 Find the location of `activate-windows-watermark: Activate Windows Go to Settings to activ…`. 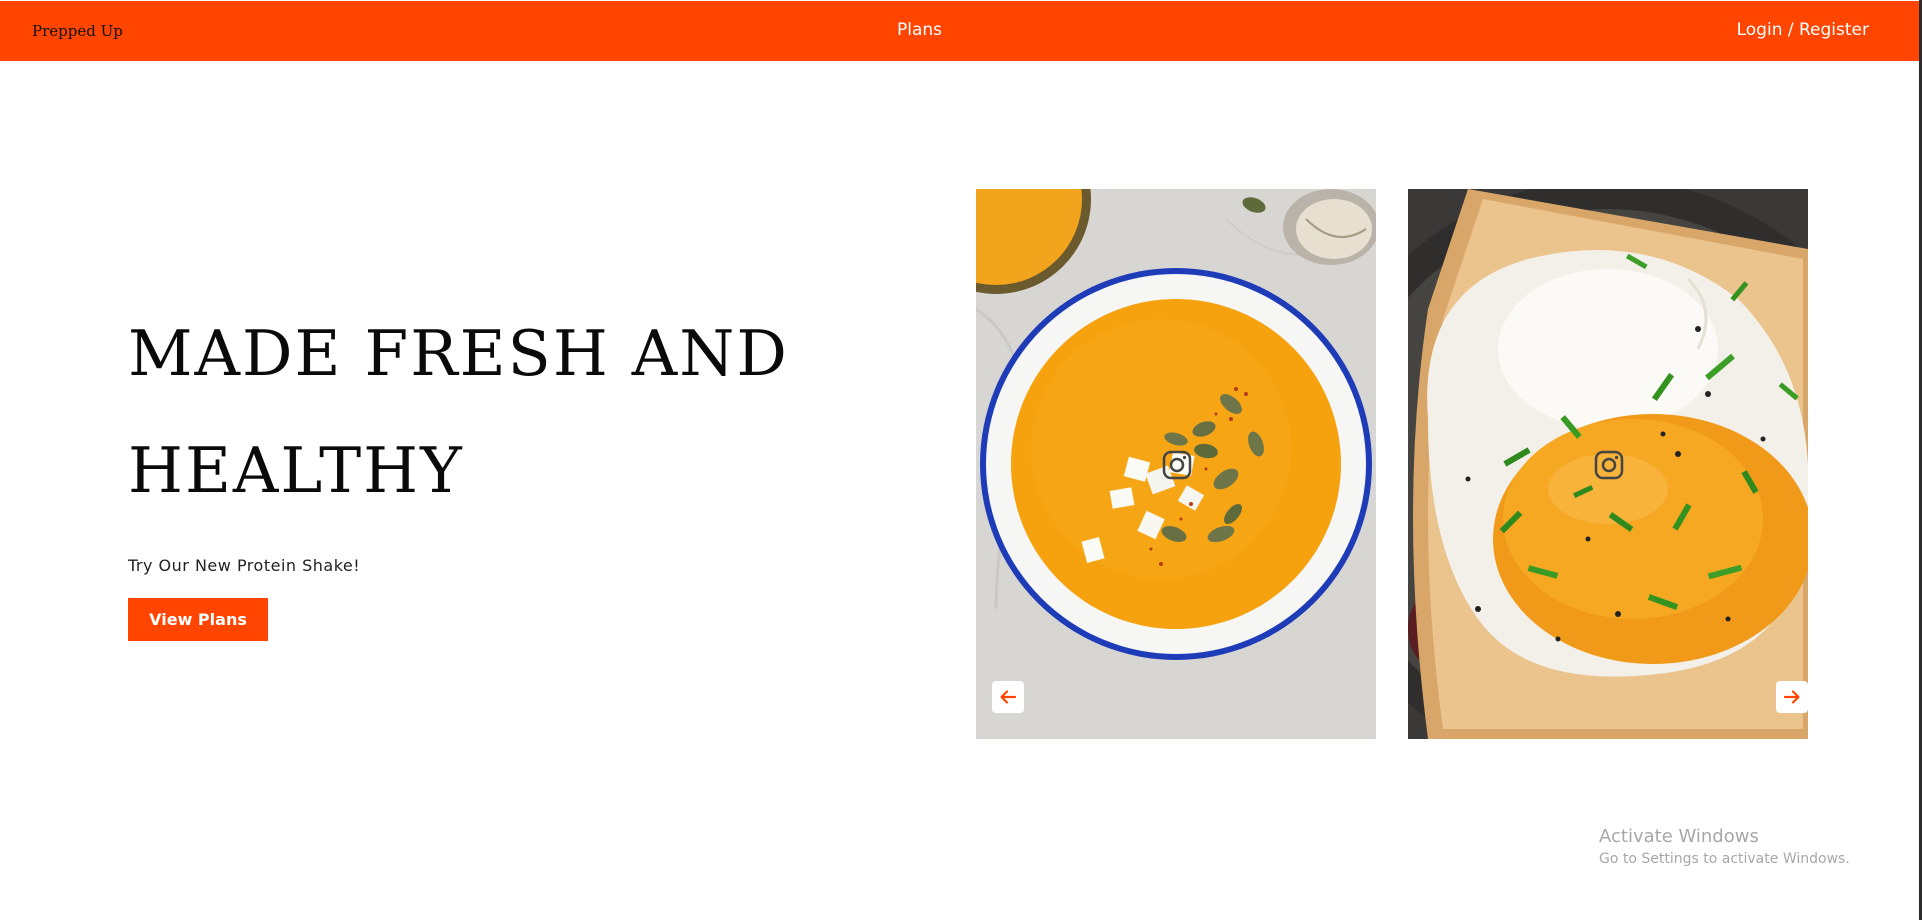

activate-windows-watermark: Activate Windows Go to Settings to activ… is located at coordinates (1724, 846).